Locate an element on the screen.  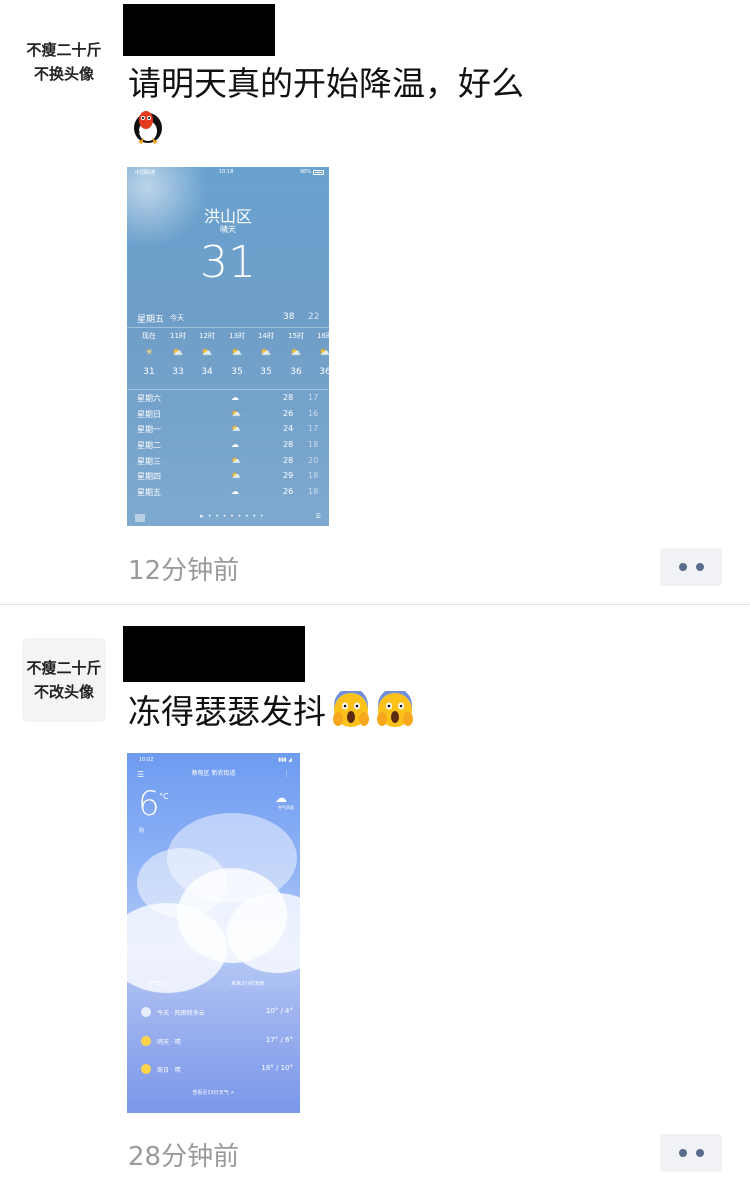
post-time: 28分钟前 is located at coordinates (184, 1157).